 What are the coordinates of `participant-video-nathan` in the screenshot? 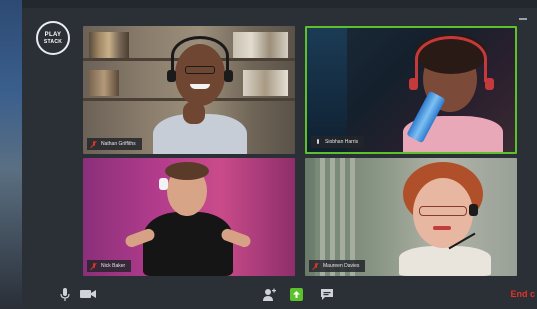 It's located at (200, 95).